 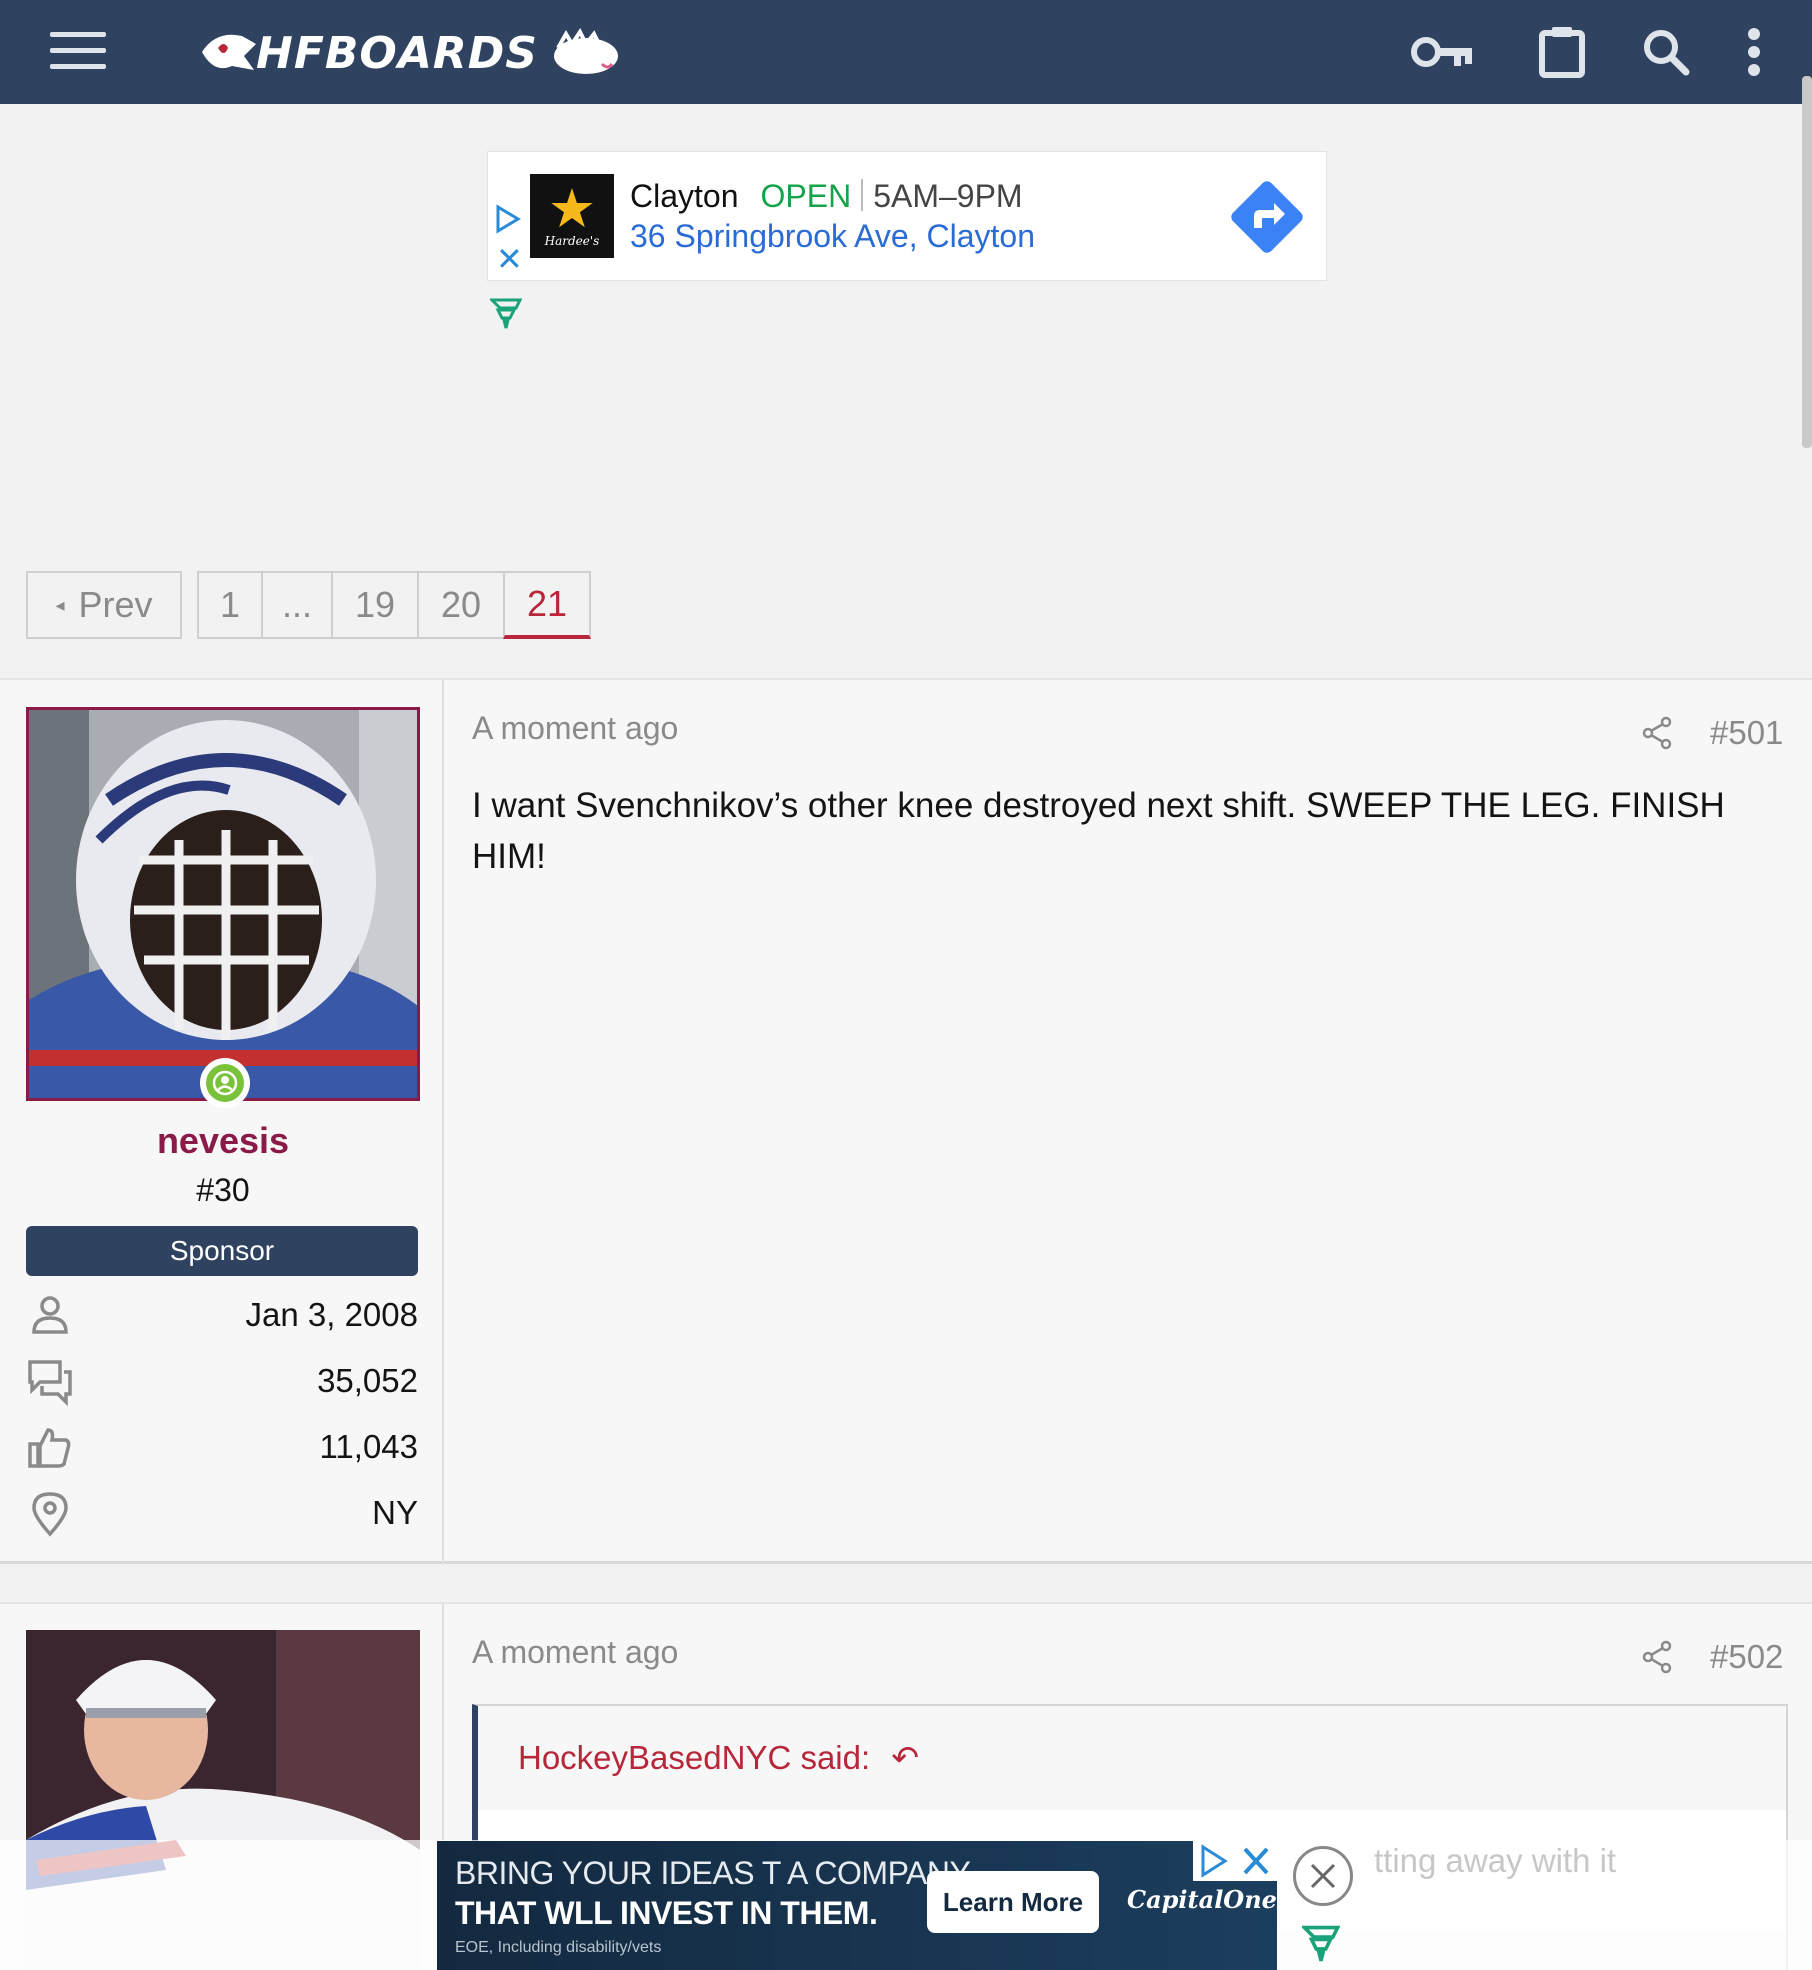 What do you see at coordinates (1754, 52) in the screenshot?
I see `more-vertical-icon` at bounding box center [1754, 52].